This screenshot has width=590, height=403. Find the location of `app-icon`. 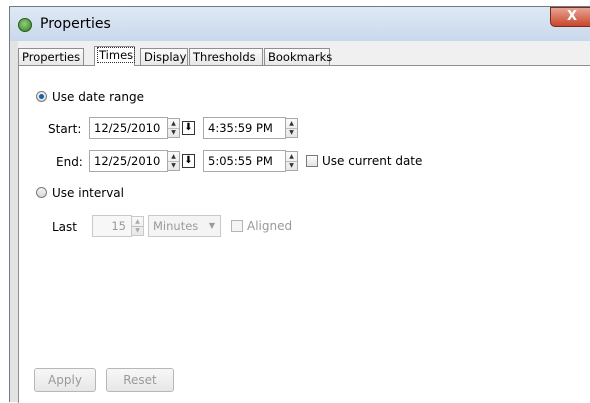

app-icon is located at coordinates (25, 25).